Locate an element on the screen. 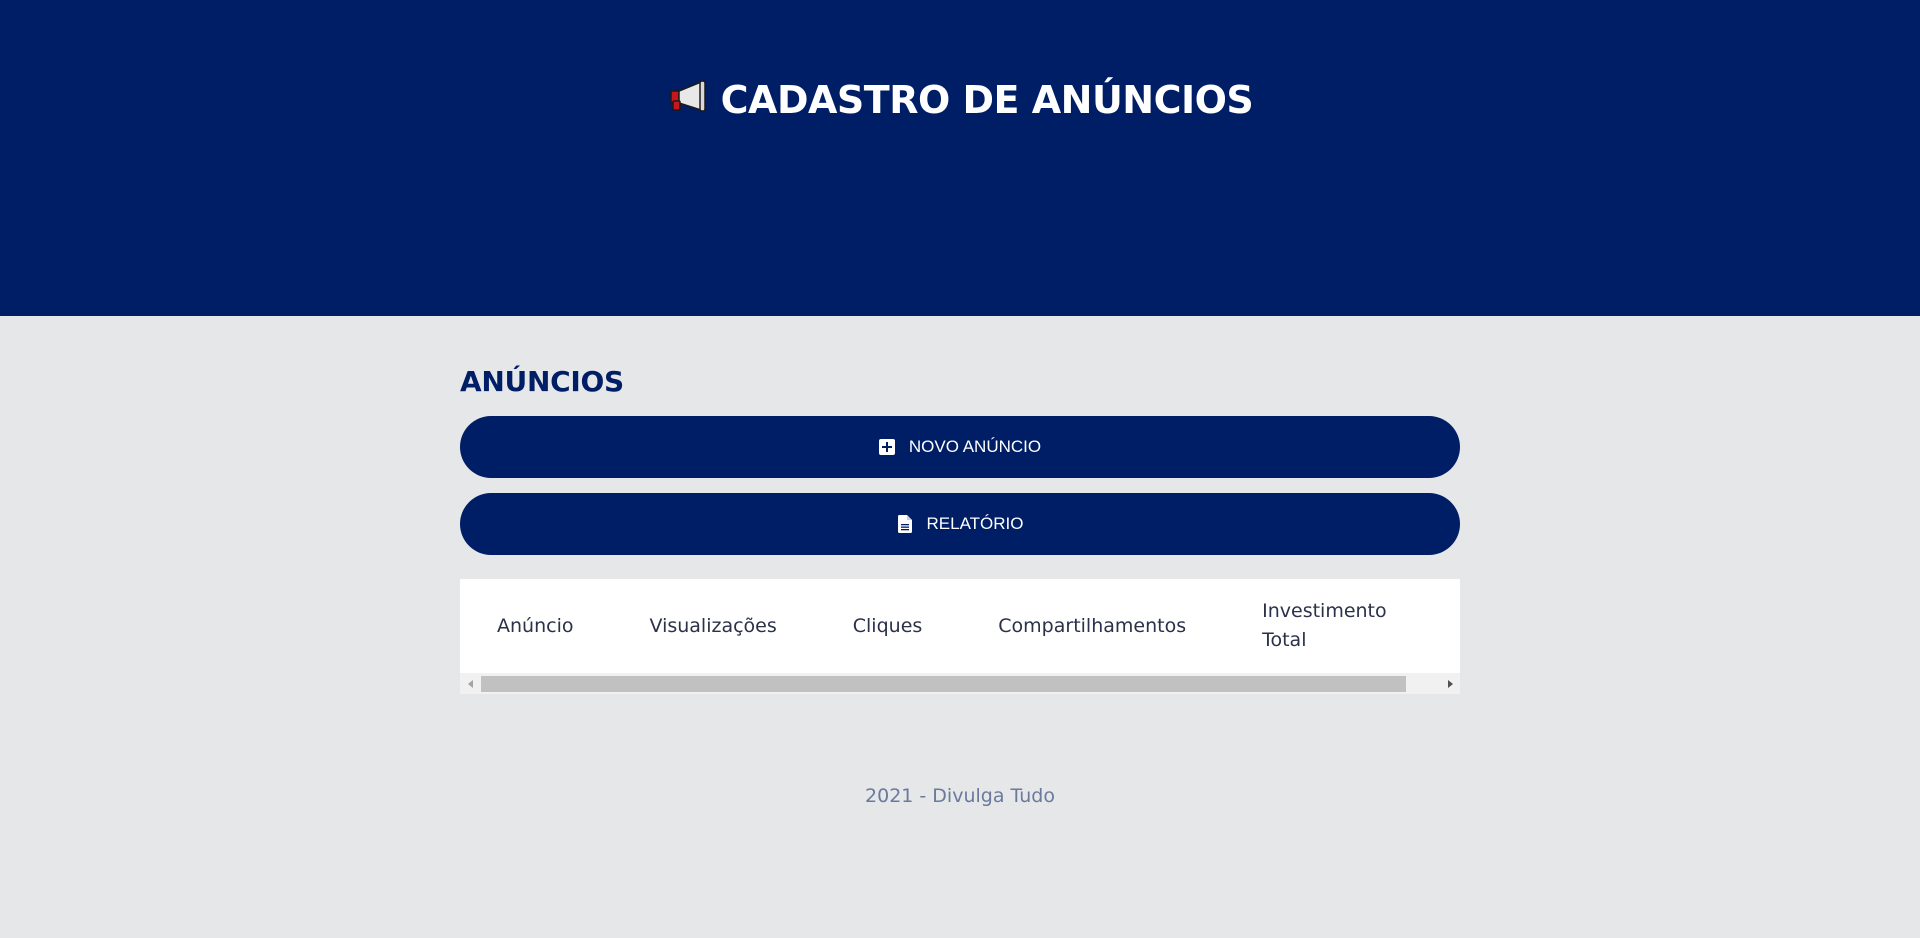 The height and width of the screenshot is (938, 1920). column-header-views: Visualizações is located at coordinates (713, 625).